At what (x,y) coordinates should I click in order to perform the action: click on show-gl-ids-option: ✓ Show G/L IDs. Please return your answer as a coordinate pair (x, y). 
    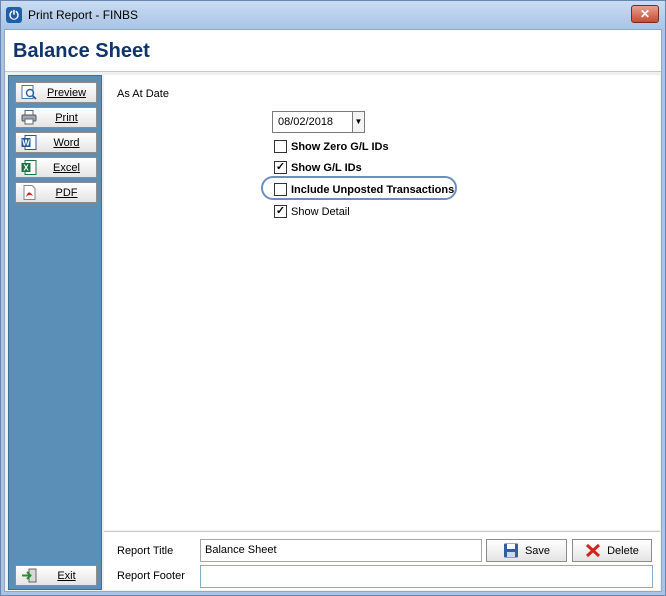
    Looking at the image, I should click on (318, 167).